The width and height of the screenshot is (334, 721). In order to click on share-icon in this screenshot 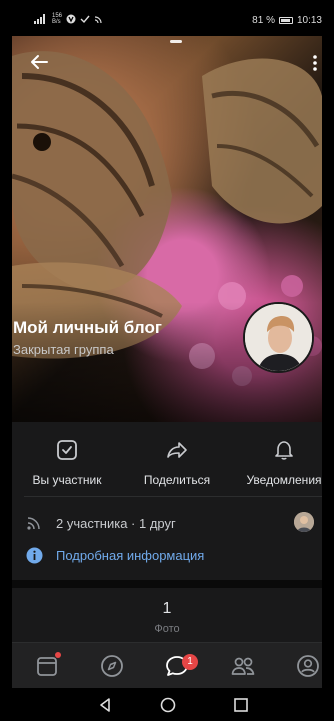, I will do `click(177, 450)`.